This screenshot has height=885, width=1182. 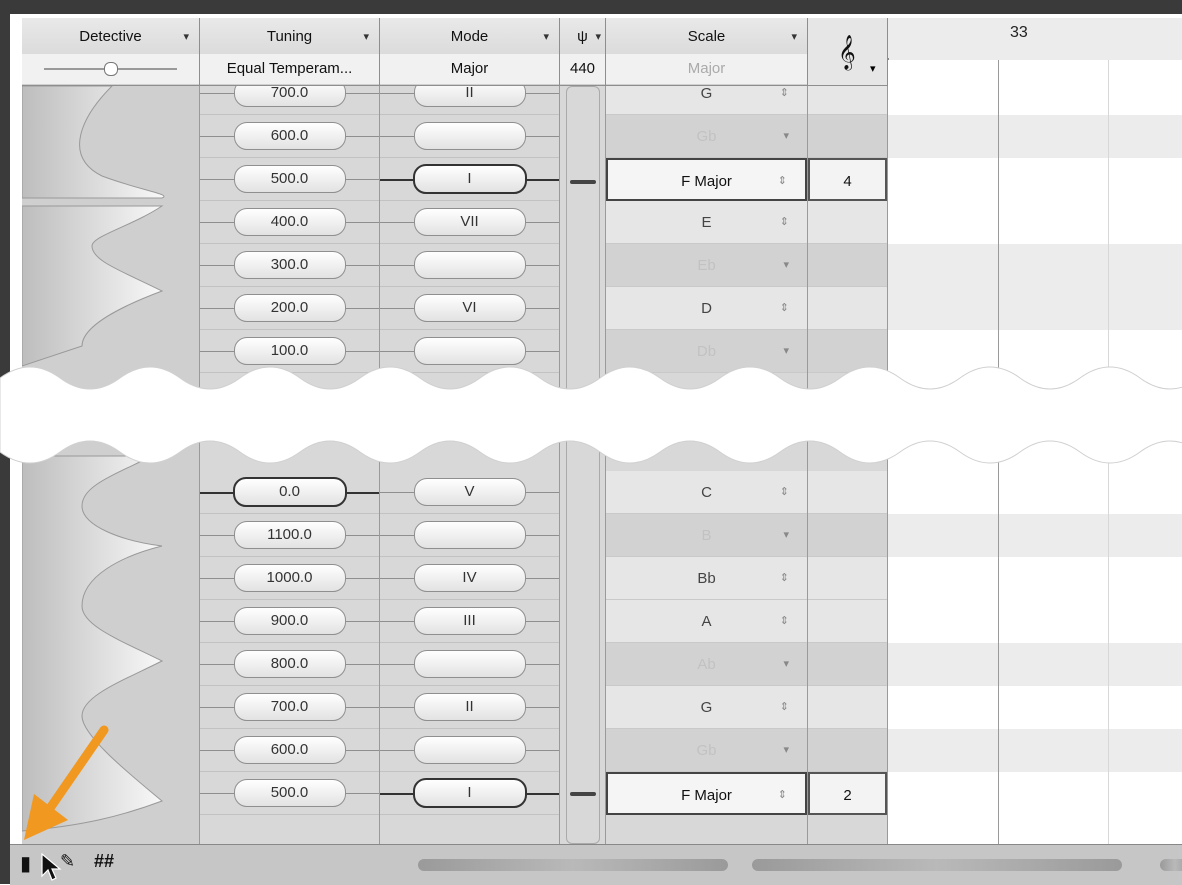 I want to click on list-item: 800.0, so click(x=289, y=664).